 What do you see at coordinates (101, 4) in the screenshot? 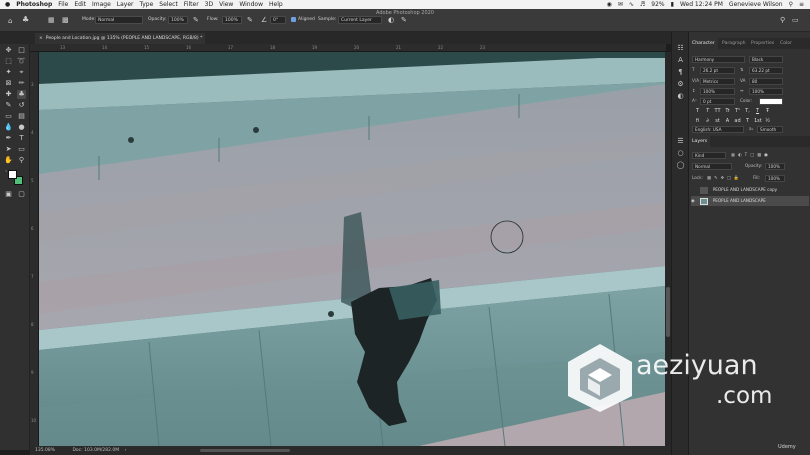
I see `menu-image: Image` at bounding box center [101, 4].